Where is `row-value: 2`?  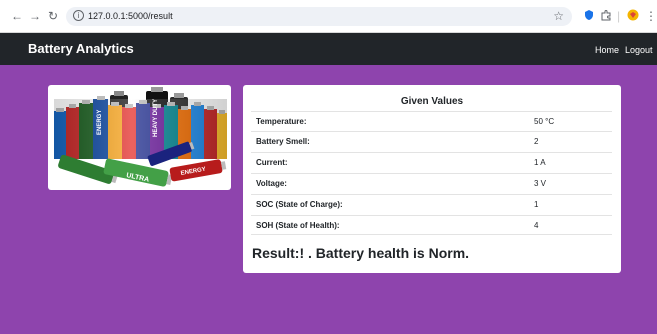
row-value: 2 is located at coordinates (536, 141).